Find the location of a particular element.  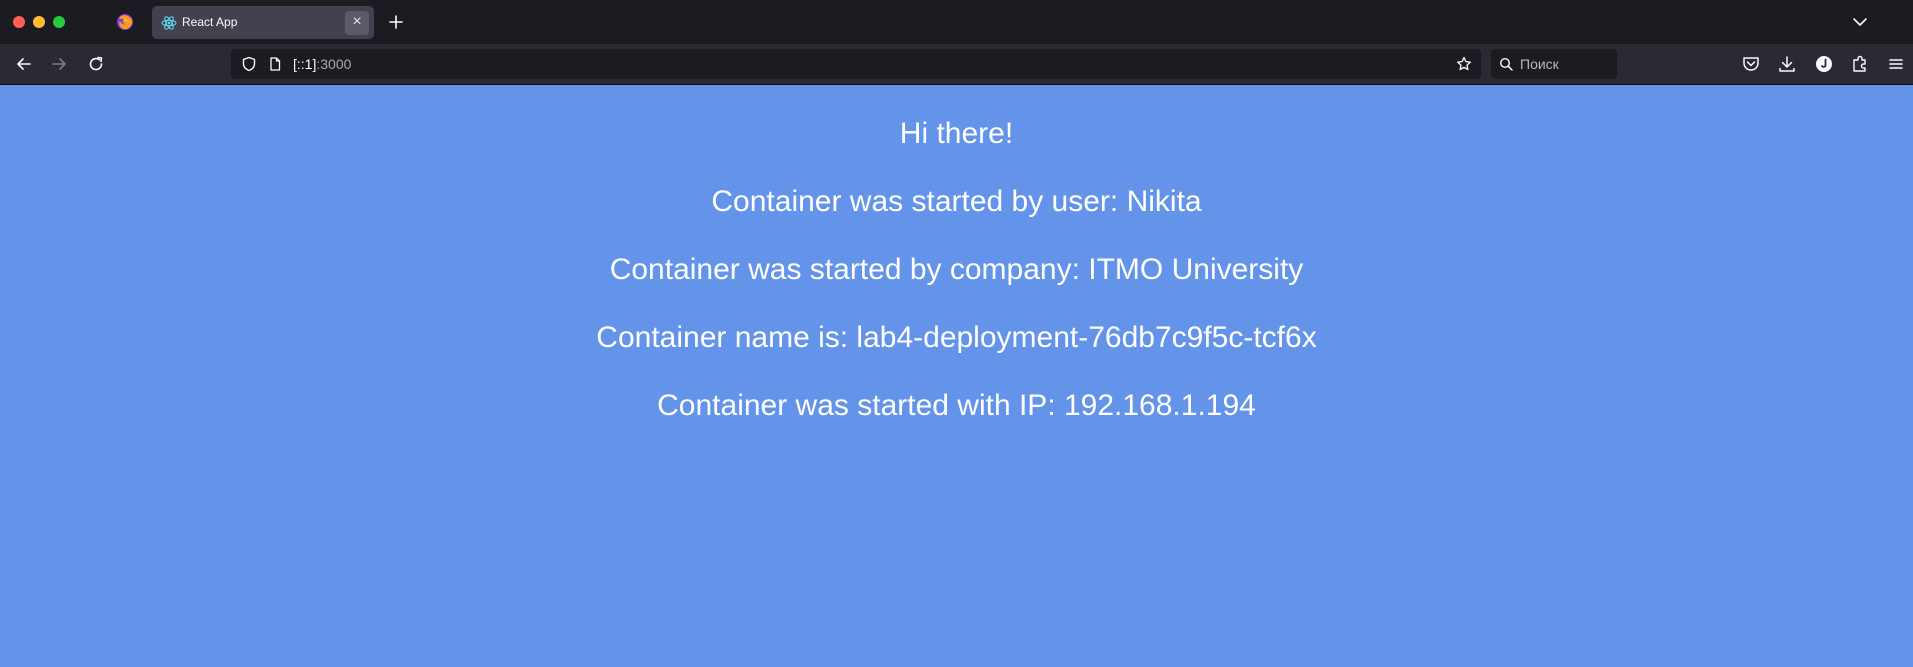

page-icon is located at coordinates (275, 64).